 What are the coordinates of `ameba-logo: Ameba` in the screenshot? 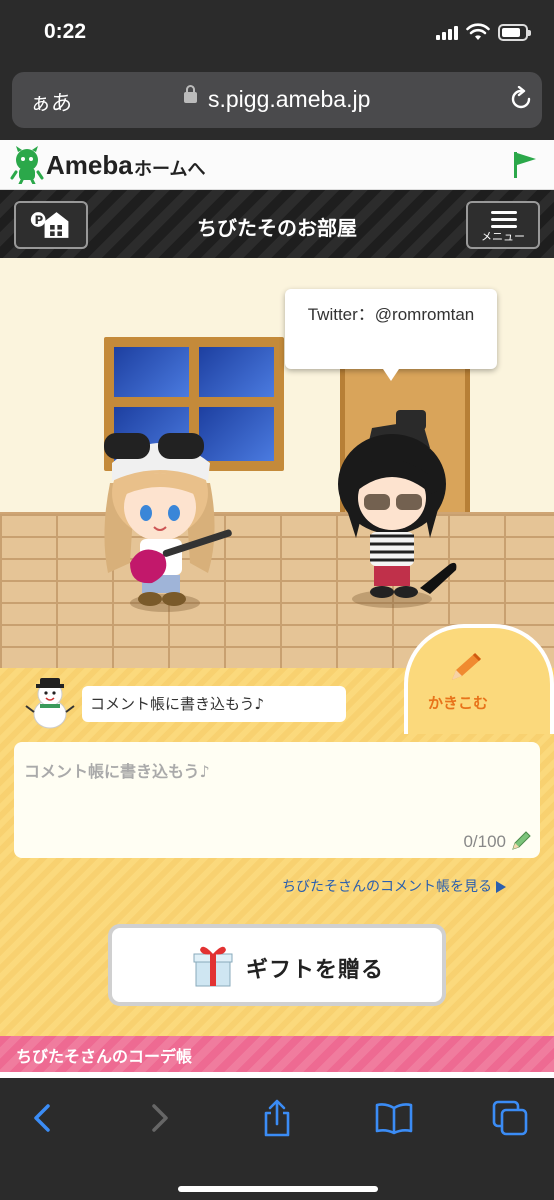 It's located at (89, 165).